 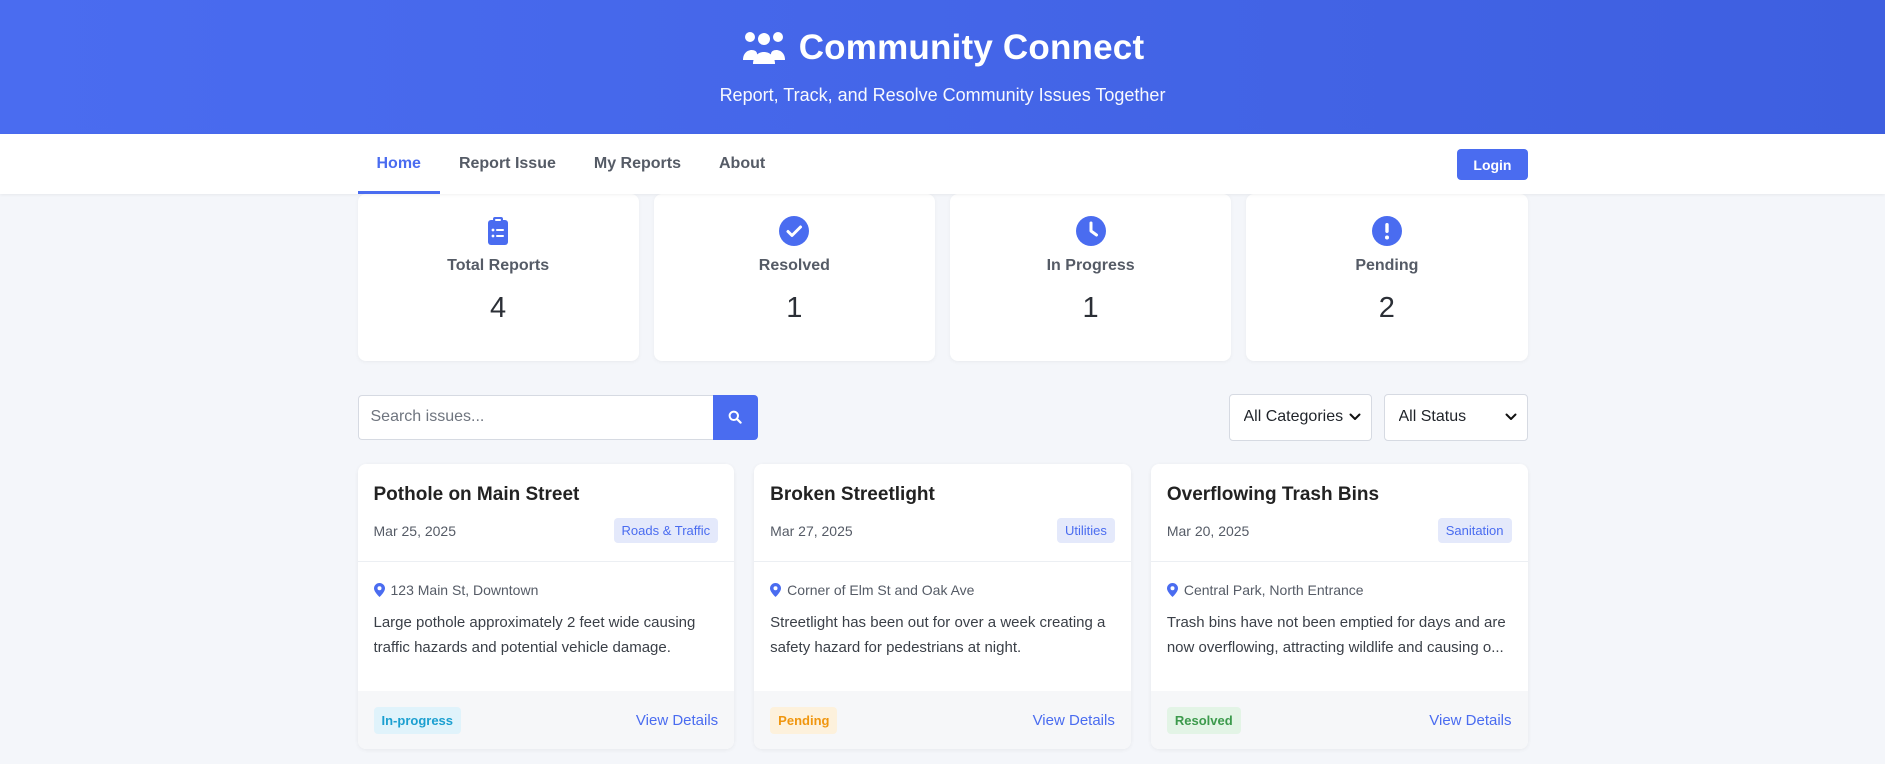 What do you see at coordinates (1085, 530) in the screenshot?
I see `category-badge: Utilities` at bounding box center [1085, 530].